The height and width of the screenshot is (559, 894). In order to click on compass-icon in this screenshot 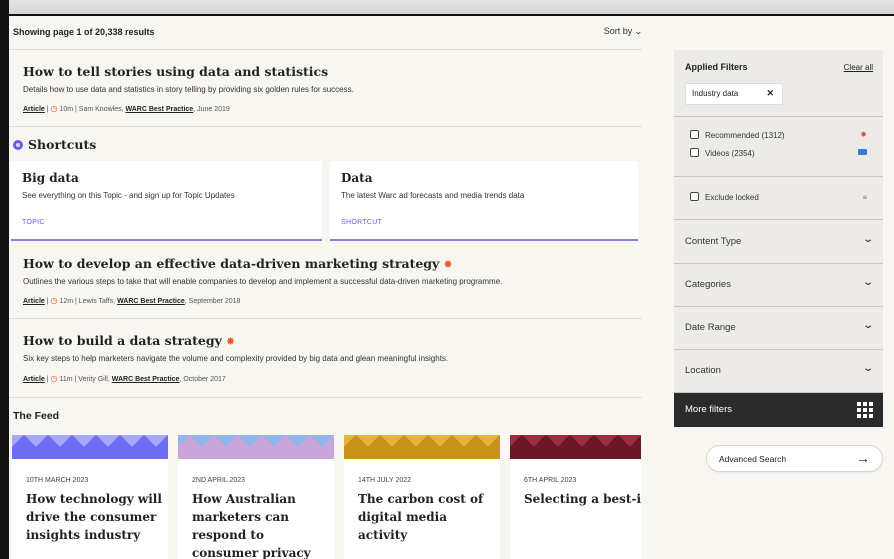, I will do `click(18, 145)`.